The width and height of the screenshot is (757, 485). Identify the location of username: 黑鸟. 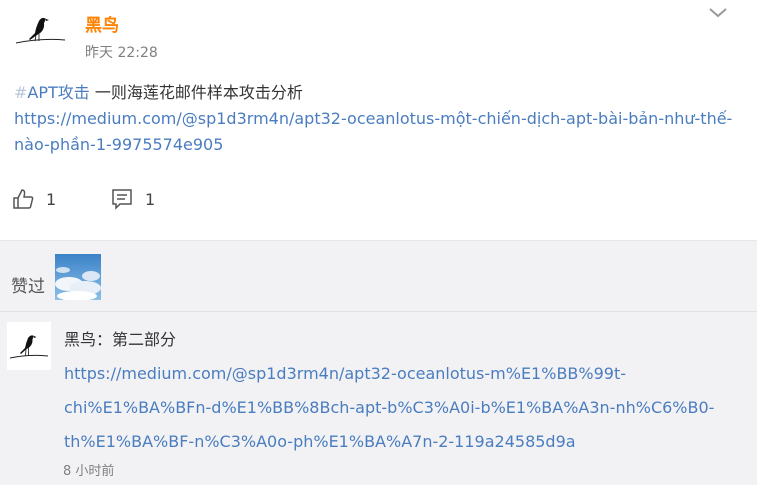
(102, 23).